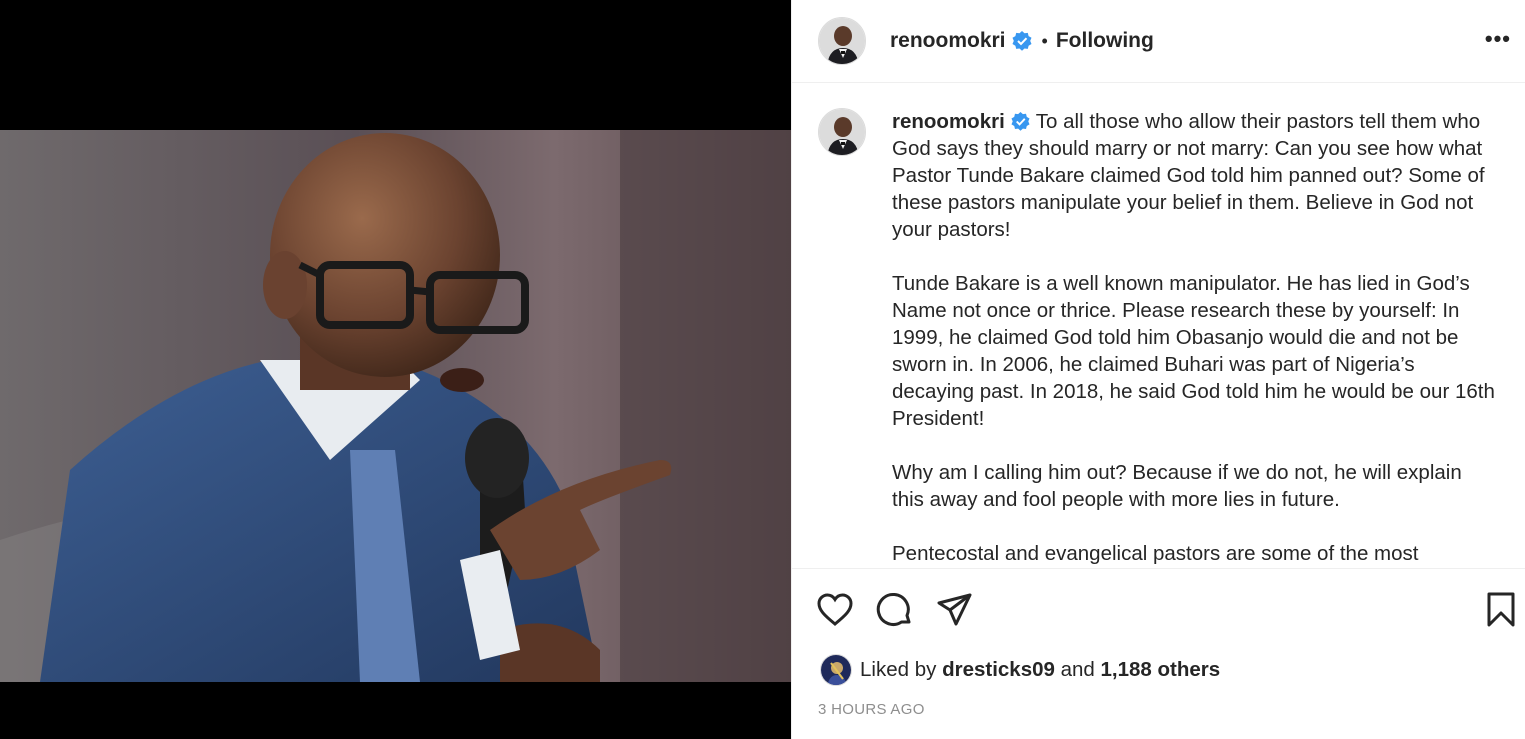  Describe the element at coordinates (1105, 41) in the screenshot. I see `following-button: Following` at that location.